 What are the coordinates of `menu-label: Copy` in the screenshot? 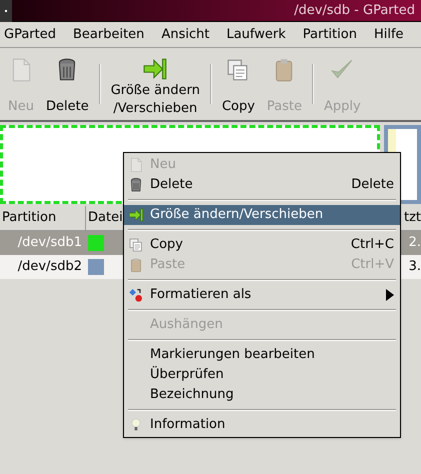 It's located at (166, 245).